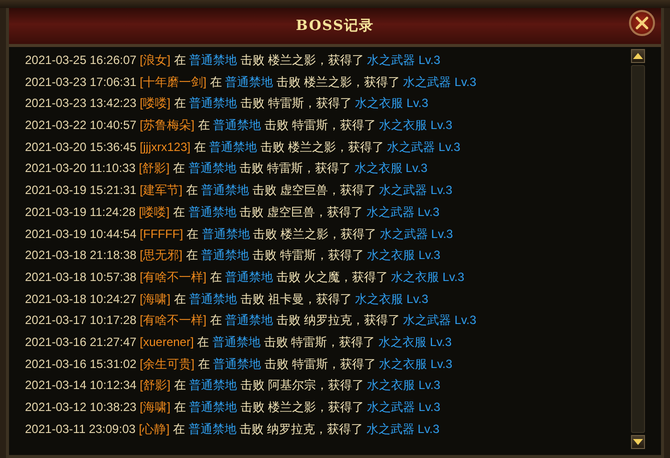 This screenshot has height=458, width=670. What do you see at coordinates (232, 212) in the screenshot?
I see `log-entry: 2021-03-19 11:24:28 [喽喽] 在 普通禁地 击败 虚空巨兽，获得了 水之武器 Lv.3` at bounding box center [232, 212].